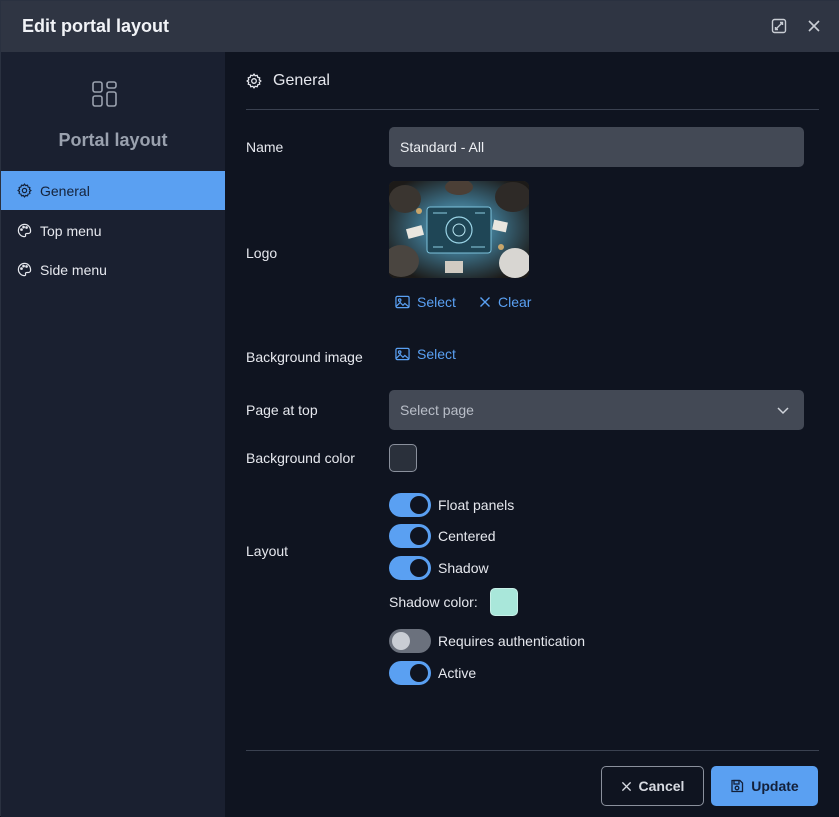  I want to click on shadow-color-label: Shadow color:, so click(433, 602).